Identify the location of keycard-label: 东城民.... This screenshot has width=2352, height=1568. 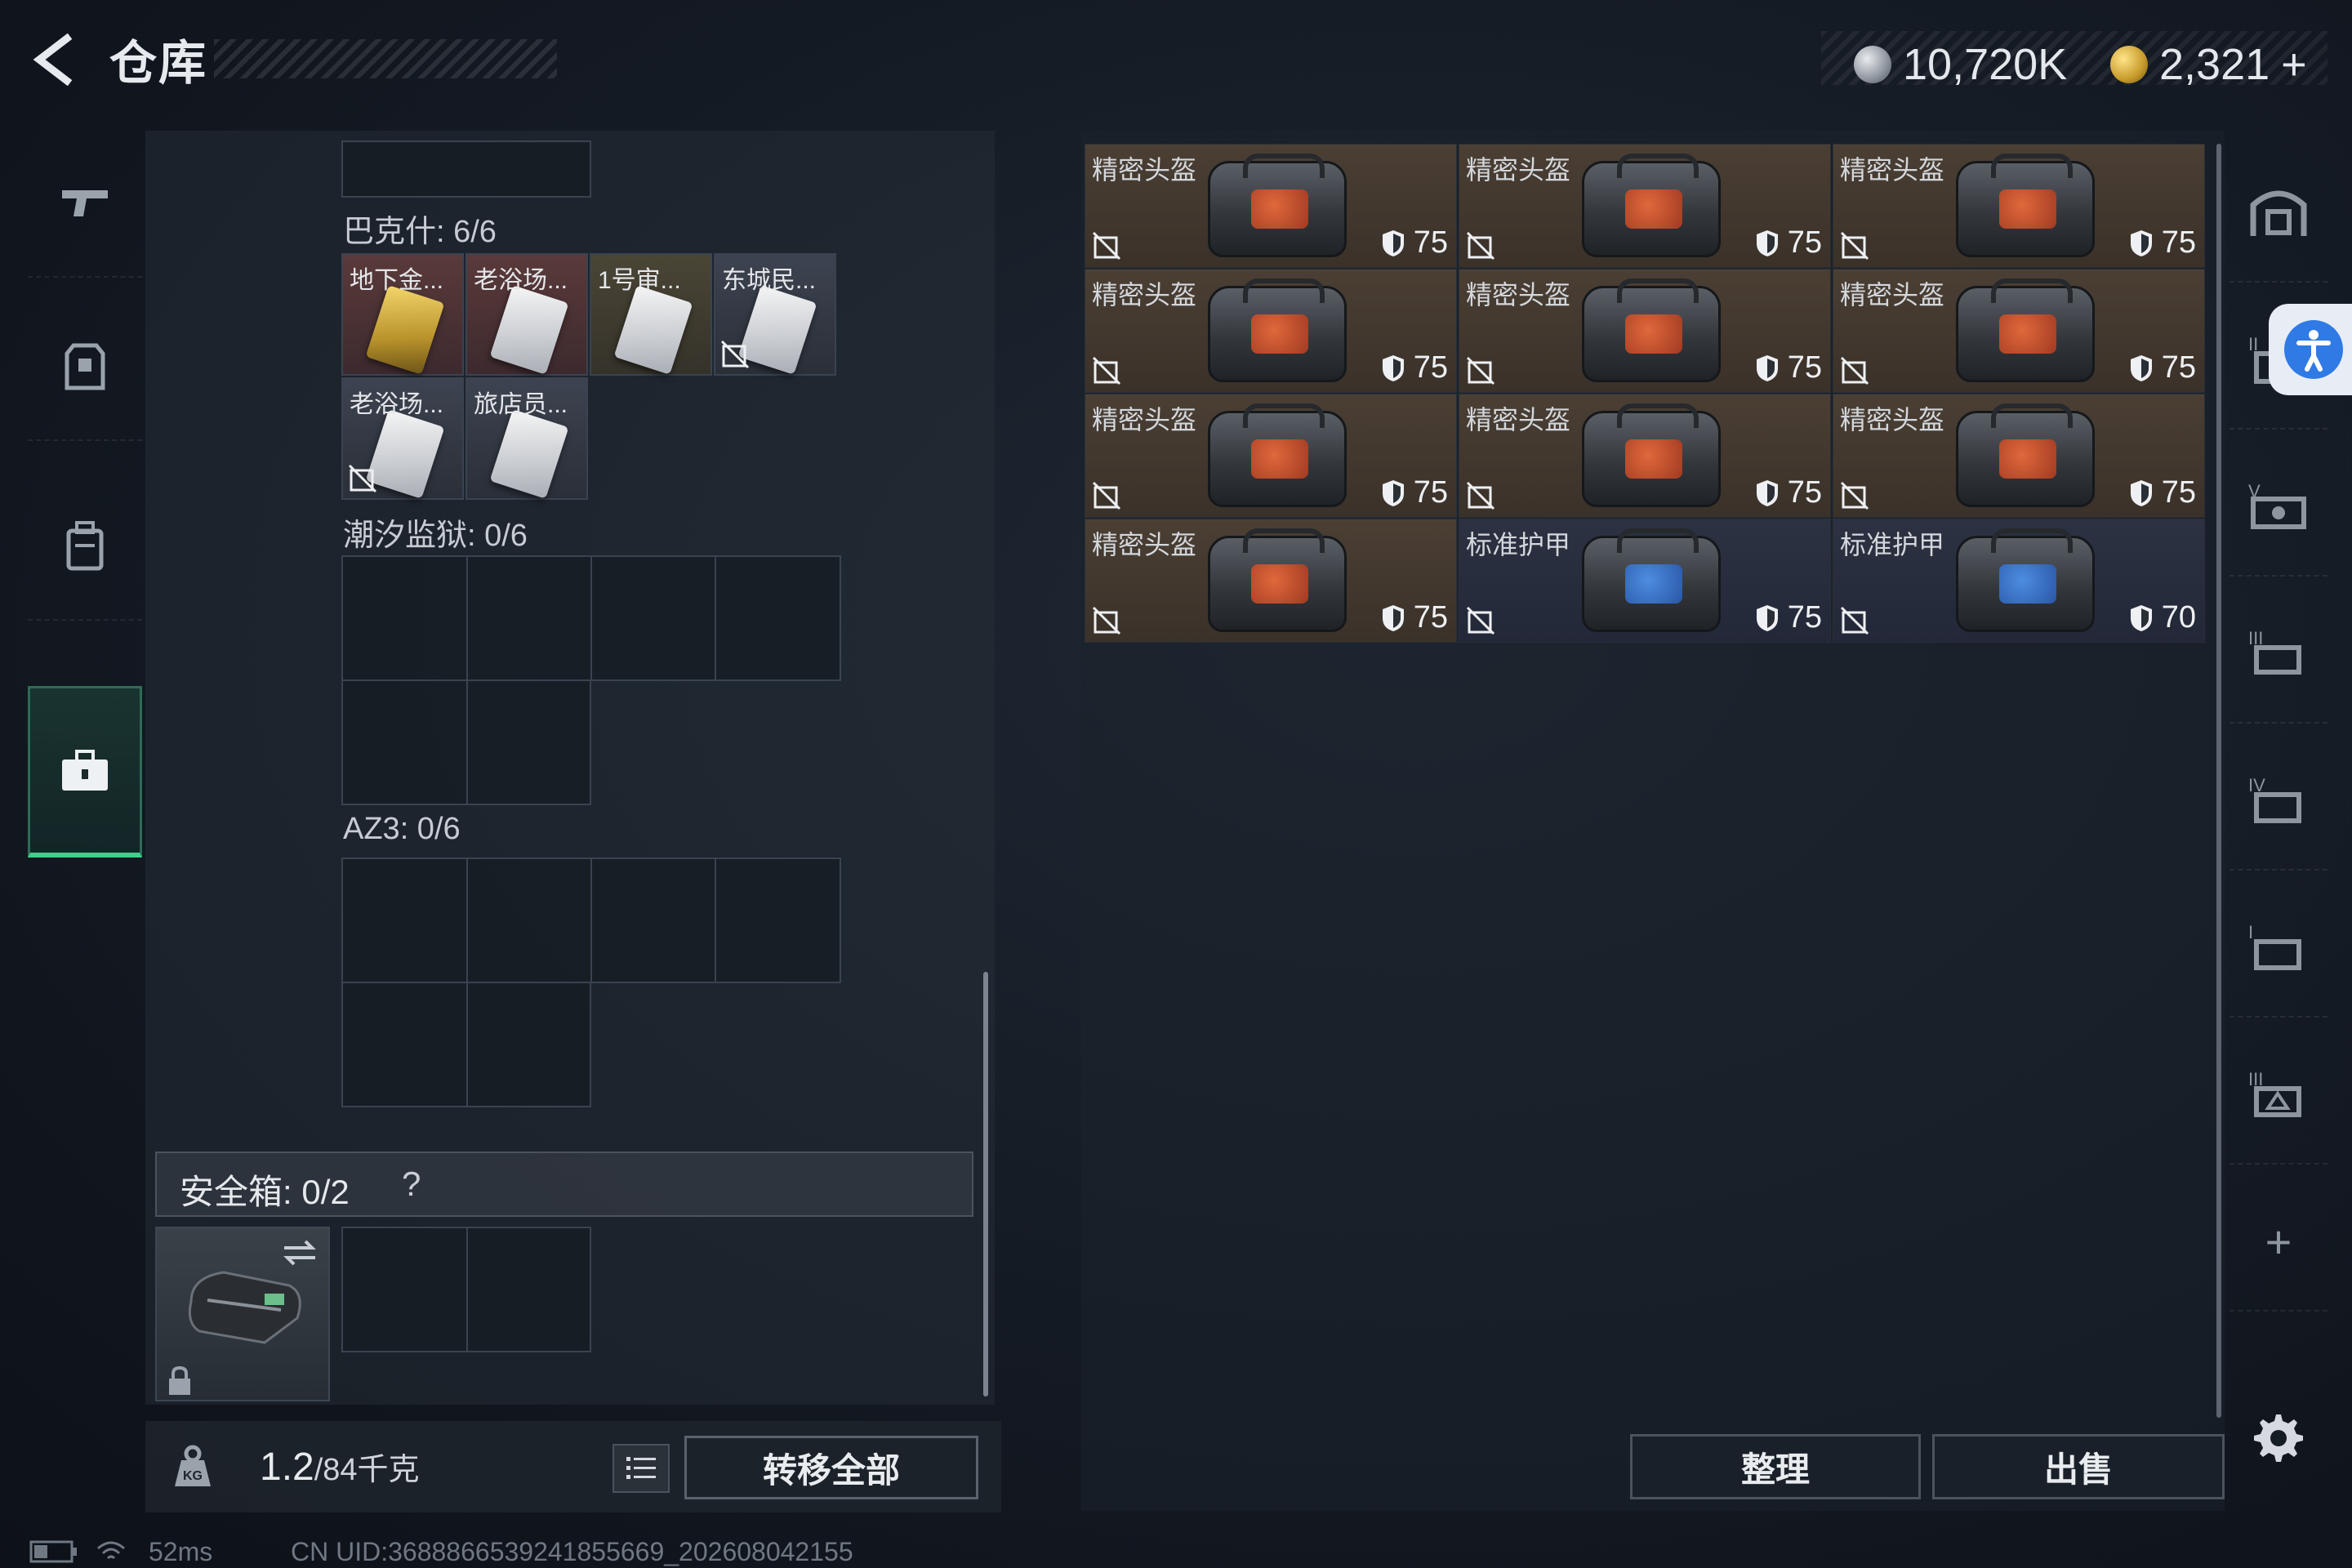
(769, 280).